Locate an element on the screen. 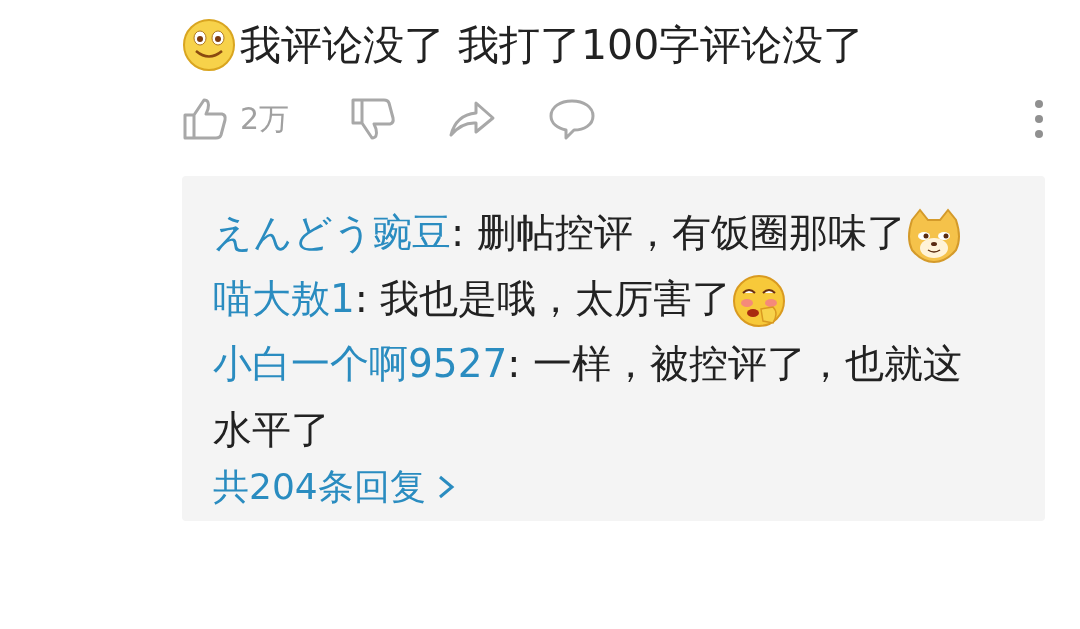  share-icon is located at coordinates (472, 119).